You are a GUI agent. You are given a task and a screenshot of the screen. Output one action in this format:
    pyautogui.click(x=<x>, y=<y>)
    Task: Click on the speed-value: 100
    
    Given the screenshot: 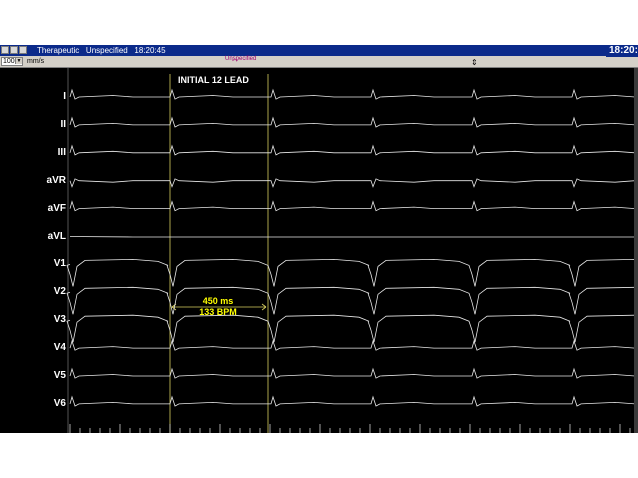 What is the action you would take?
    pyautogui.click(x=9, y=61)
    